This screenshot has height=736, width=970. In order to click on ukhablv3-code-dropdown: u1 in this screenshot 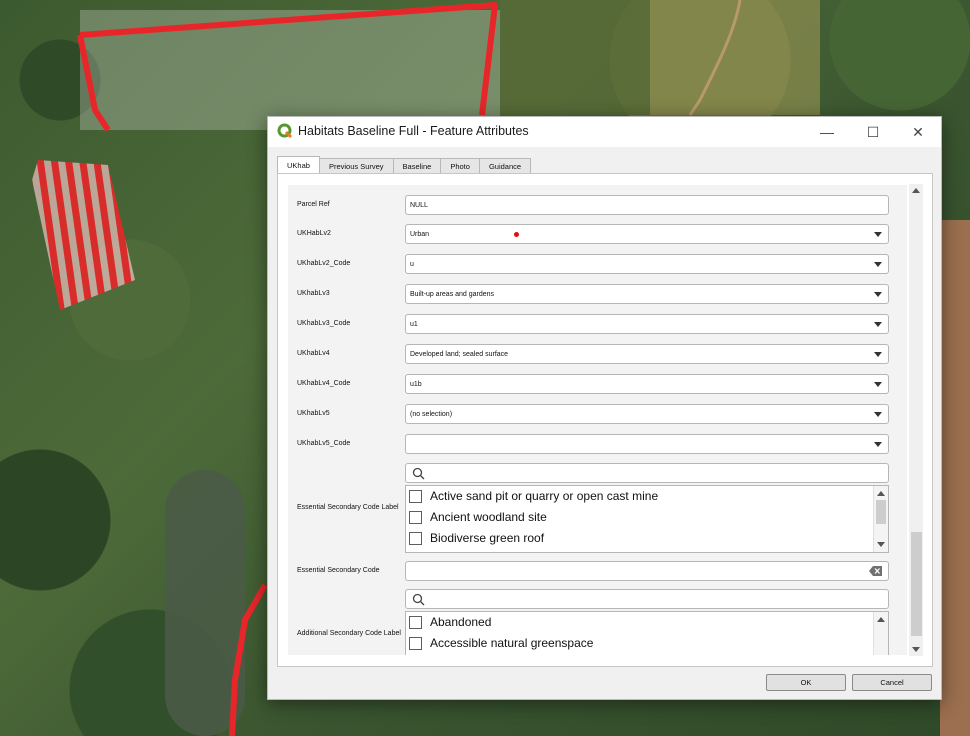, I will do `click(647, 324)`.